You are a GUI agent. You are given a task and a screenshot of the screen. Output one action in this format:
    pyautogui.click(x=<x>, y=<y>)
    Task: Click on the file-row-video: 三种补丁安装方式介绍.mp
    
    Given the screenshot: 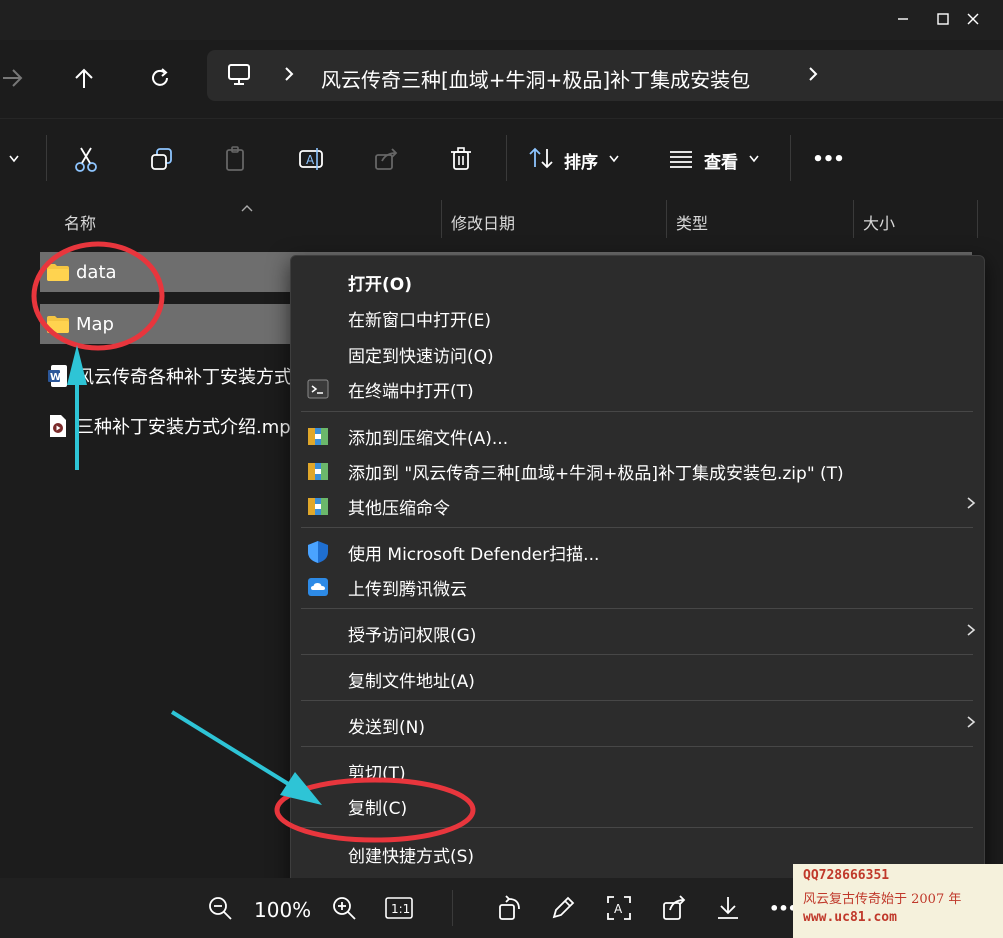 What is the action you would take?
    pyautogui.click(x=165, y=426)
    